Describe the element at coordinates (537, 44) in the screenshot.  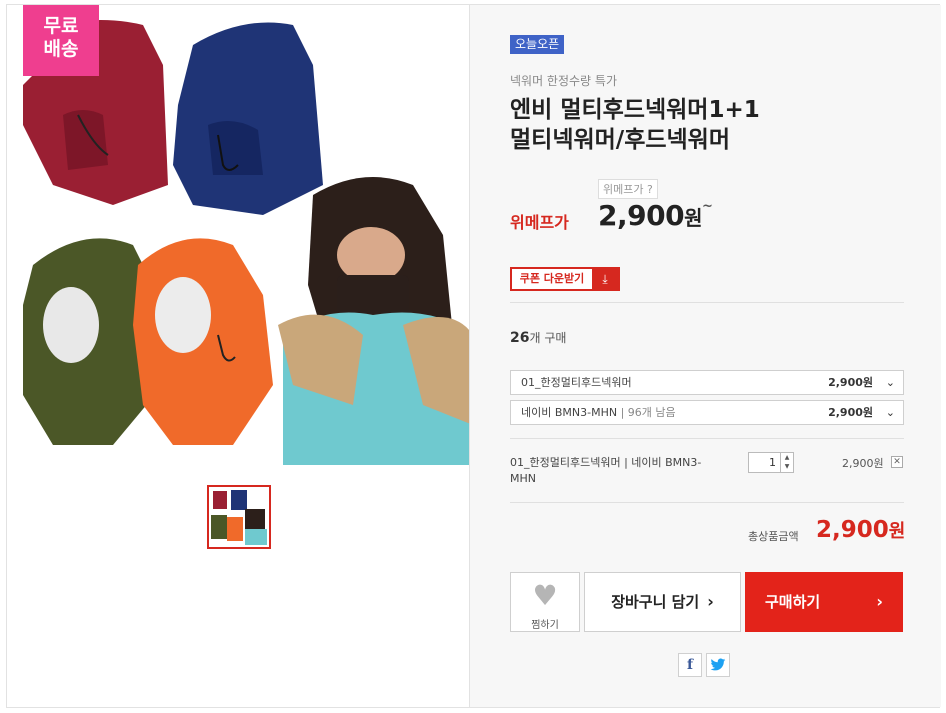
I see `today-open-tag: 오늘오픈` at that location.